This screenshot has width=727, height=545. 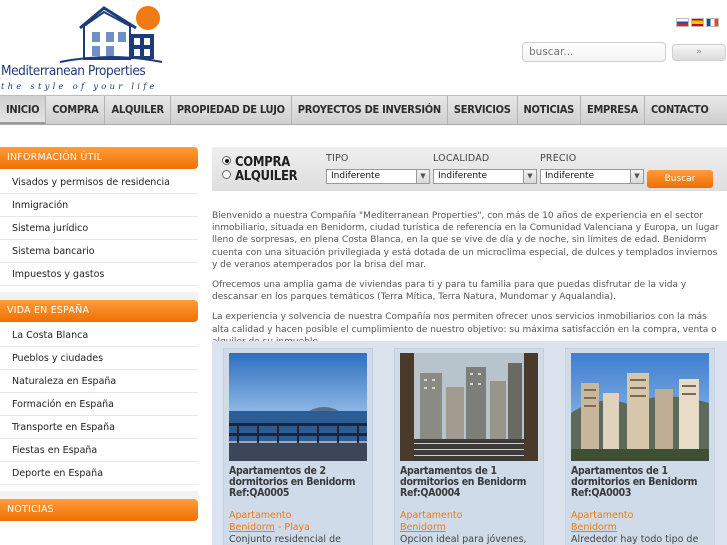 I want to click on localidad-select: Indiferente ▼, so click(x=485, y=176).